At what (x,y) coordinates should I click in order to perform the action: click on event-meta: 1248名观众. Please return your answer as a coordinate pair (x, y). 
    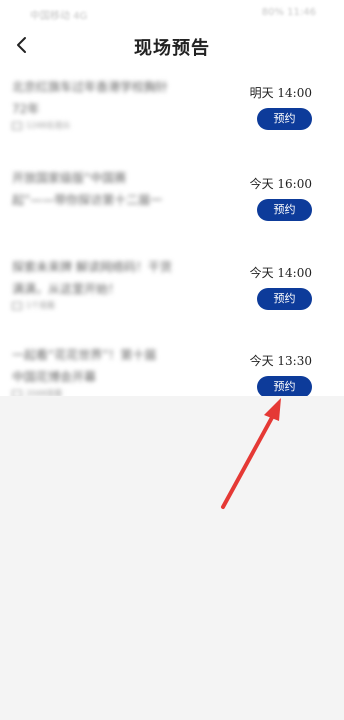
    Looking at the image, I should click on (117, 125).